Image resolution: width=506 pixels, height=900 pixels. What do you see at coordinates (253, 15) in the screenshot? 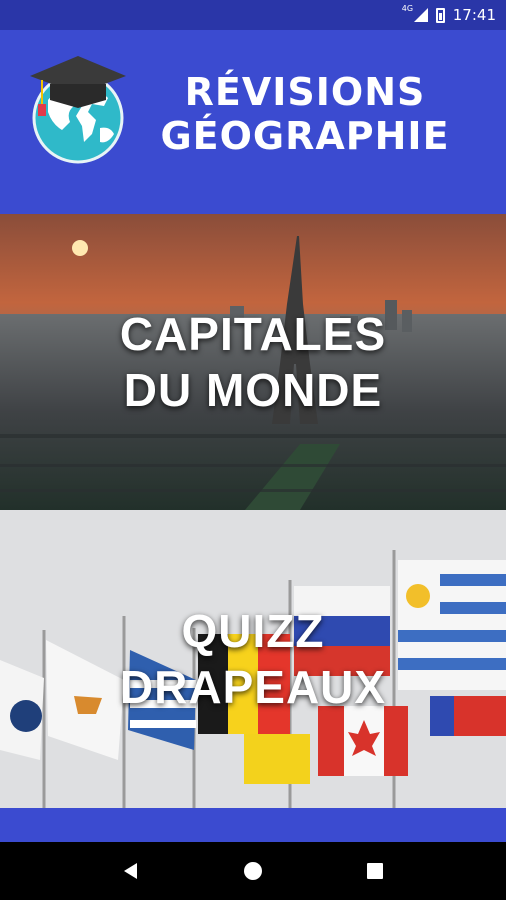
I see `status-bar: 4G 17:41` at bounding box center [253, 15].